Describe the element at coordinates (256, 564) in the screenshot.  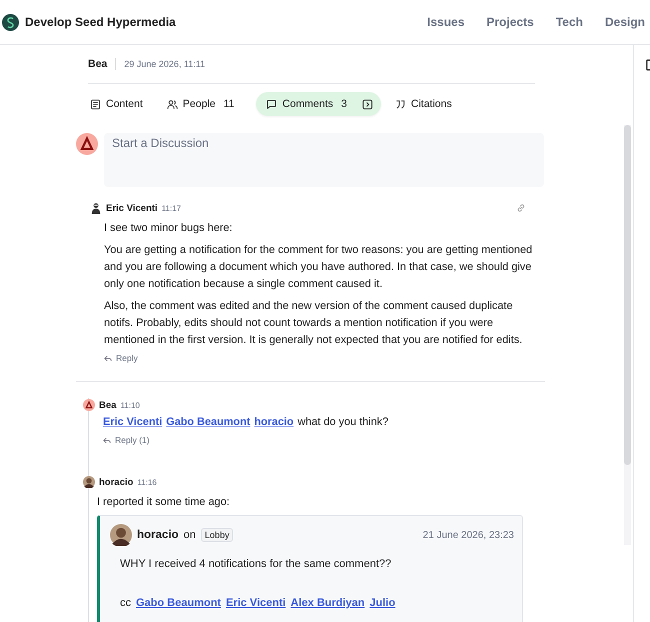
I see `comment-text: WHY I received 4 notifications for the same comment??` at that location.